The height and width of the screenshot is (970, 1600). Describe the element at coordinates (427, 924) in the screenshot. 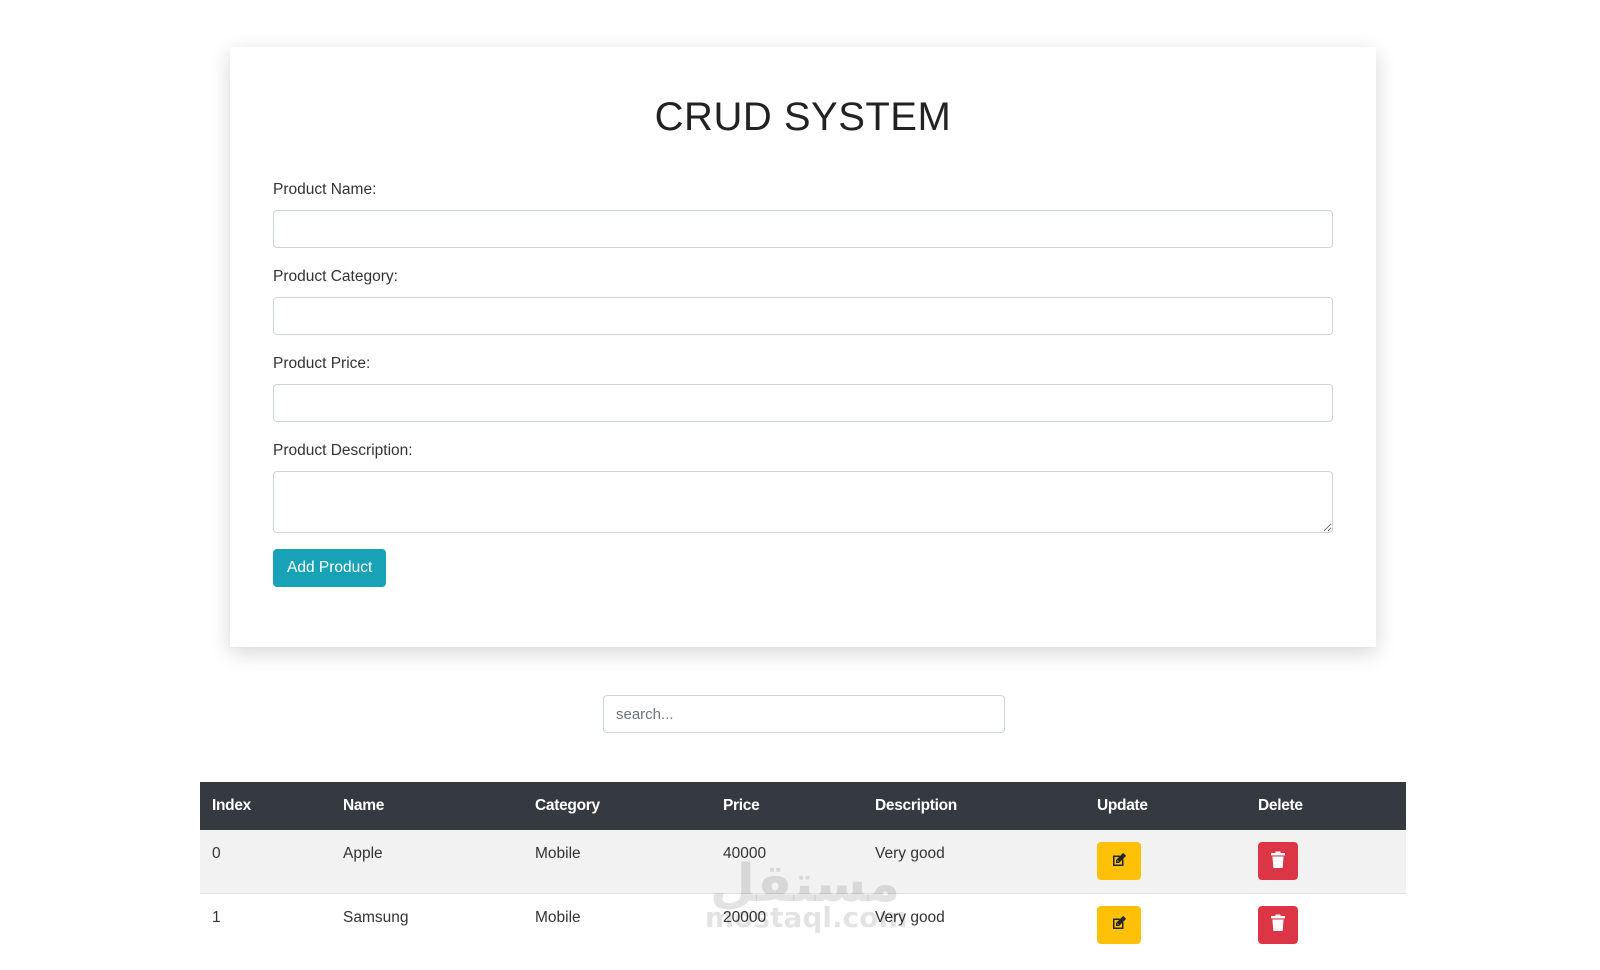

I see `cell-name: Samsung` at that location.